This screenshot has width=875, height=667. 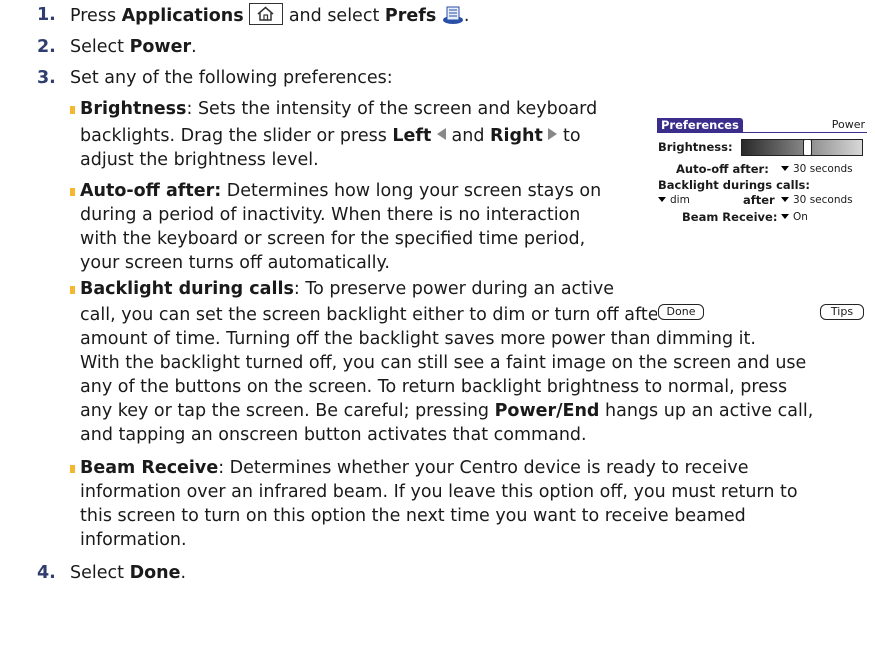 What do you see at coordinates (802, 147) in the screenshot?
I see `brightness-slider` at bounding box center [802, 147].